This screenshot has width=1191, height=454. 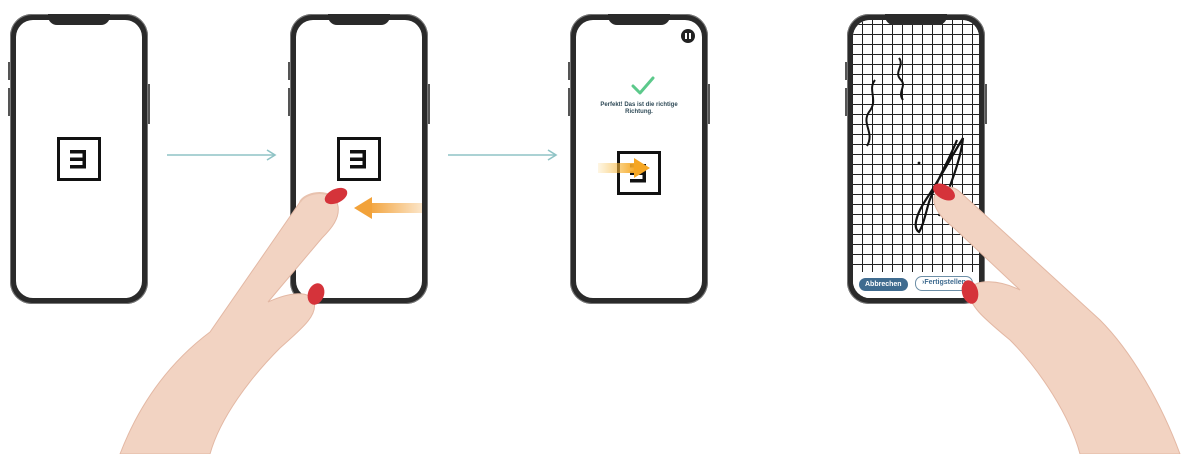 I want to click on swipe-left-arrow-icon, so click(x=388, y=208).